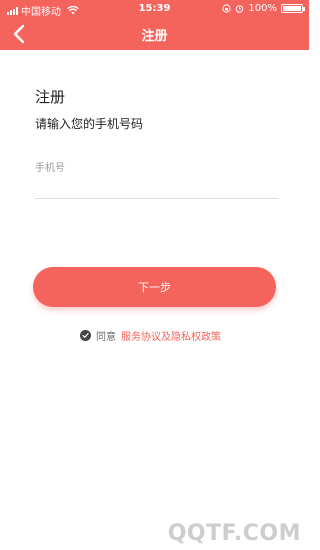 The height and width of the screenshot is (550, 320). I want to click on battery-icon, so click(293, 8).